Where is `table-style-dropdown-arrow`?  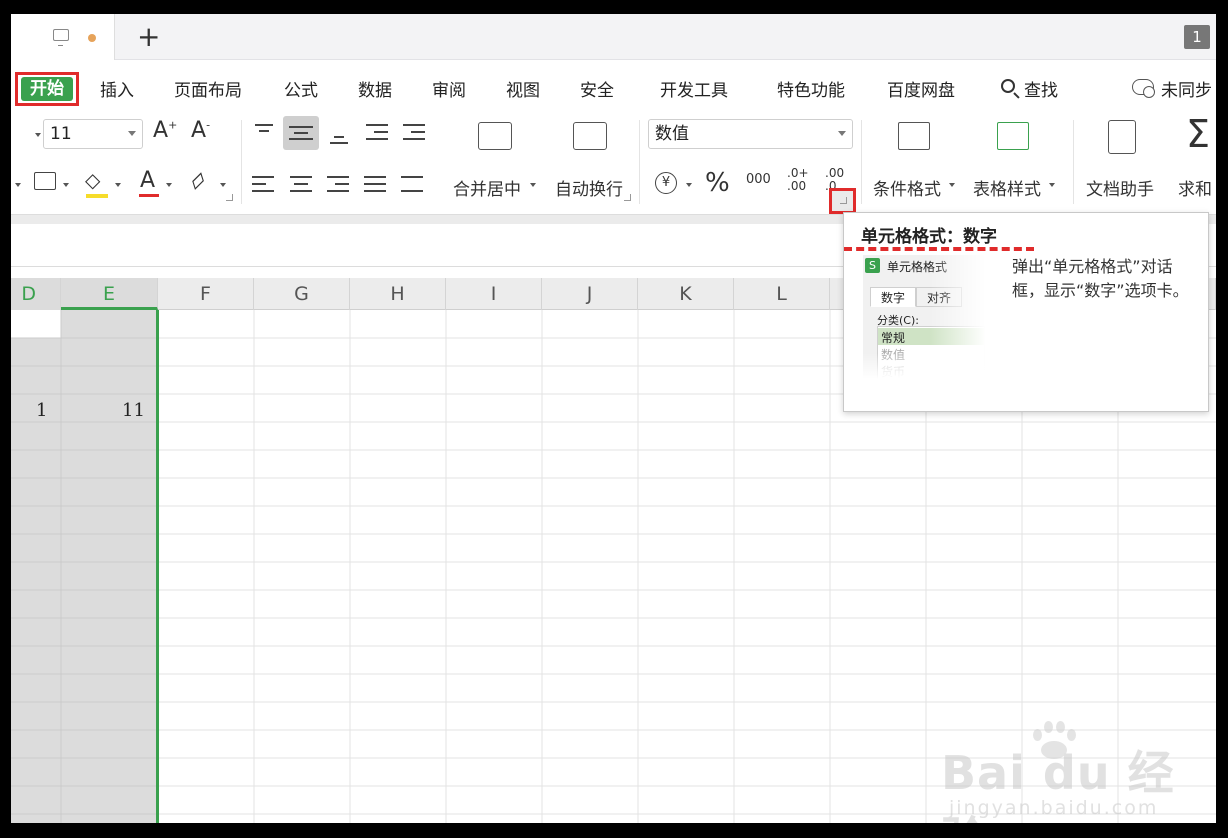
table-style-dropdown-arrow is located at coordinates (1052, 185).